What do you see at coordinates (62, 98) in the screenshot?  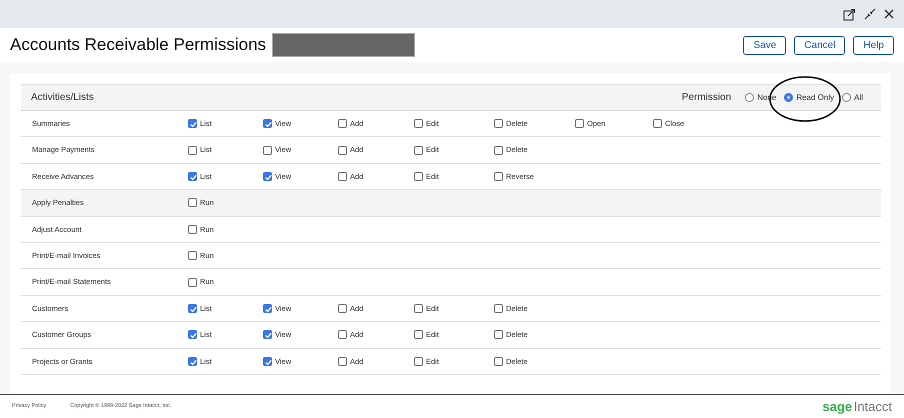 I see `column-heading: Activities/Lists` at bounding box center [62, 98].